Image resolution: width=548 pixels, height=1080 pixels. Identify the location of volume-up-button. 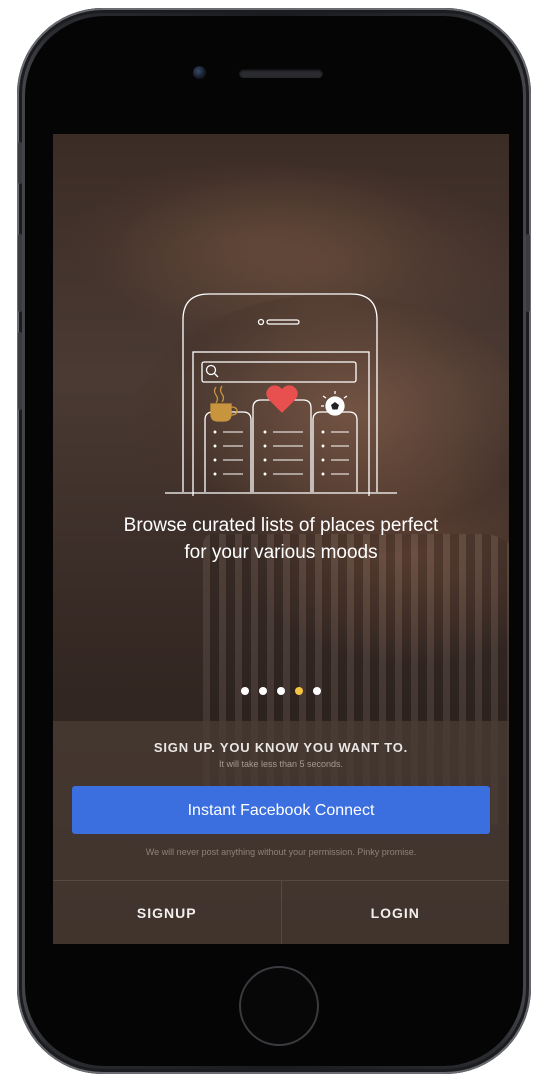
(20, 273).